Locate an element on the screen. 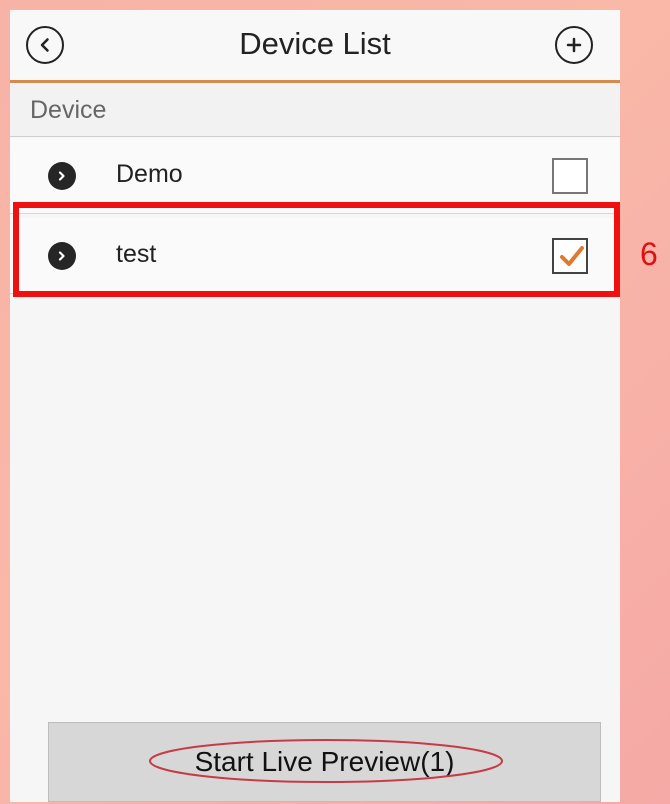 The width and height of the screenshot is (670, 804). top-header: Device List is located at coordinates (315, 46).